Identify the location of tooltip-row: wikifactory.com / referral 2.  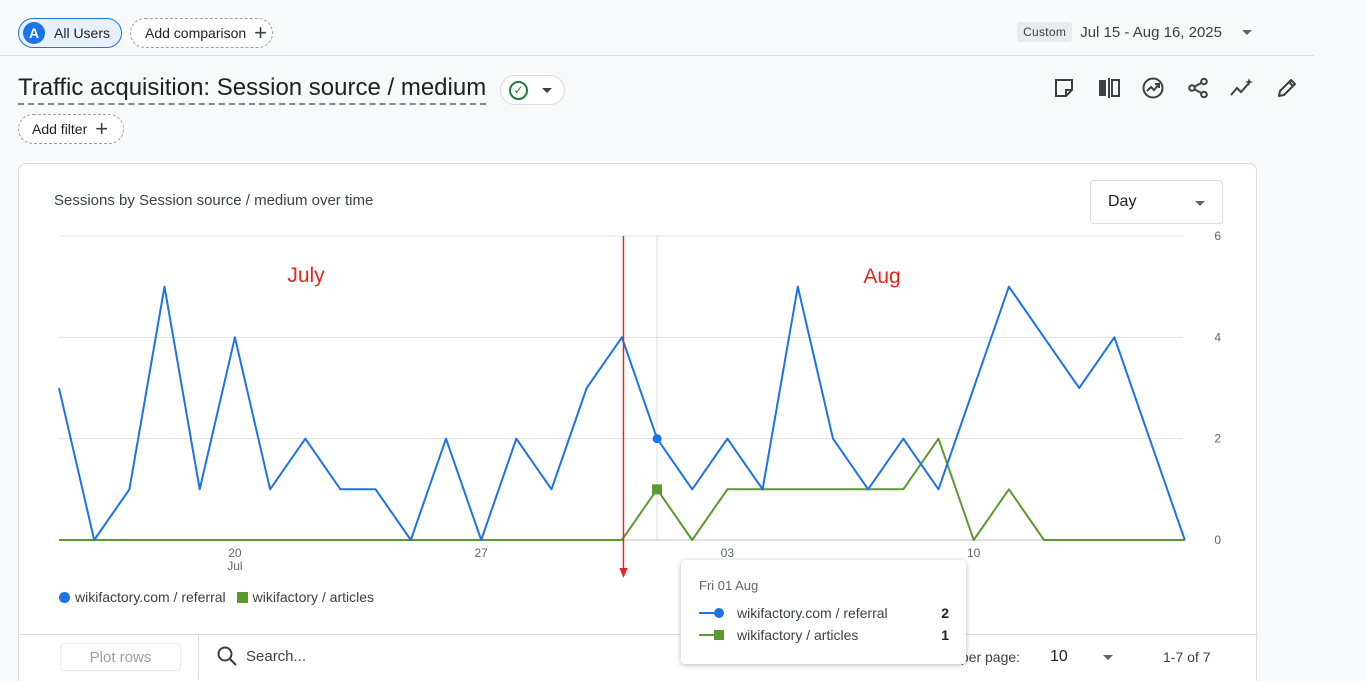
(824, 613).